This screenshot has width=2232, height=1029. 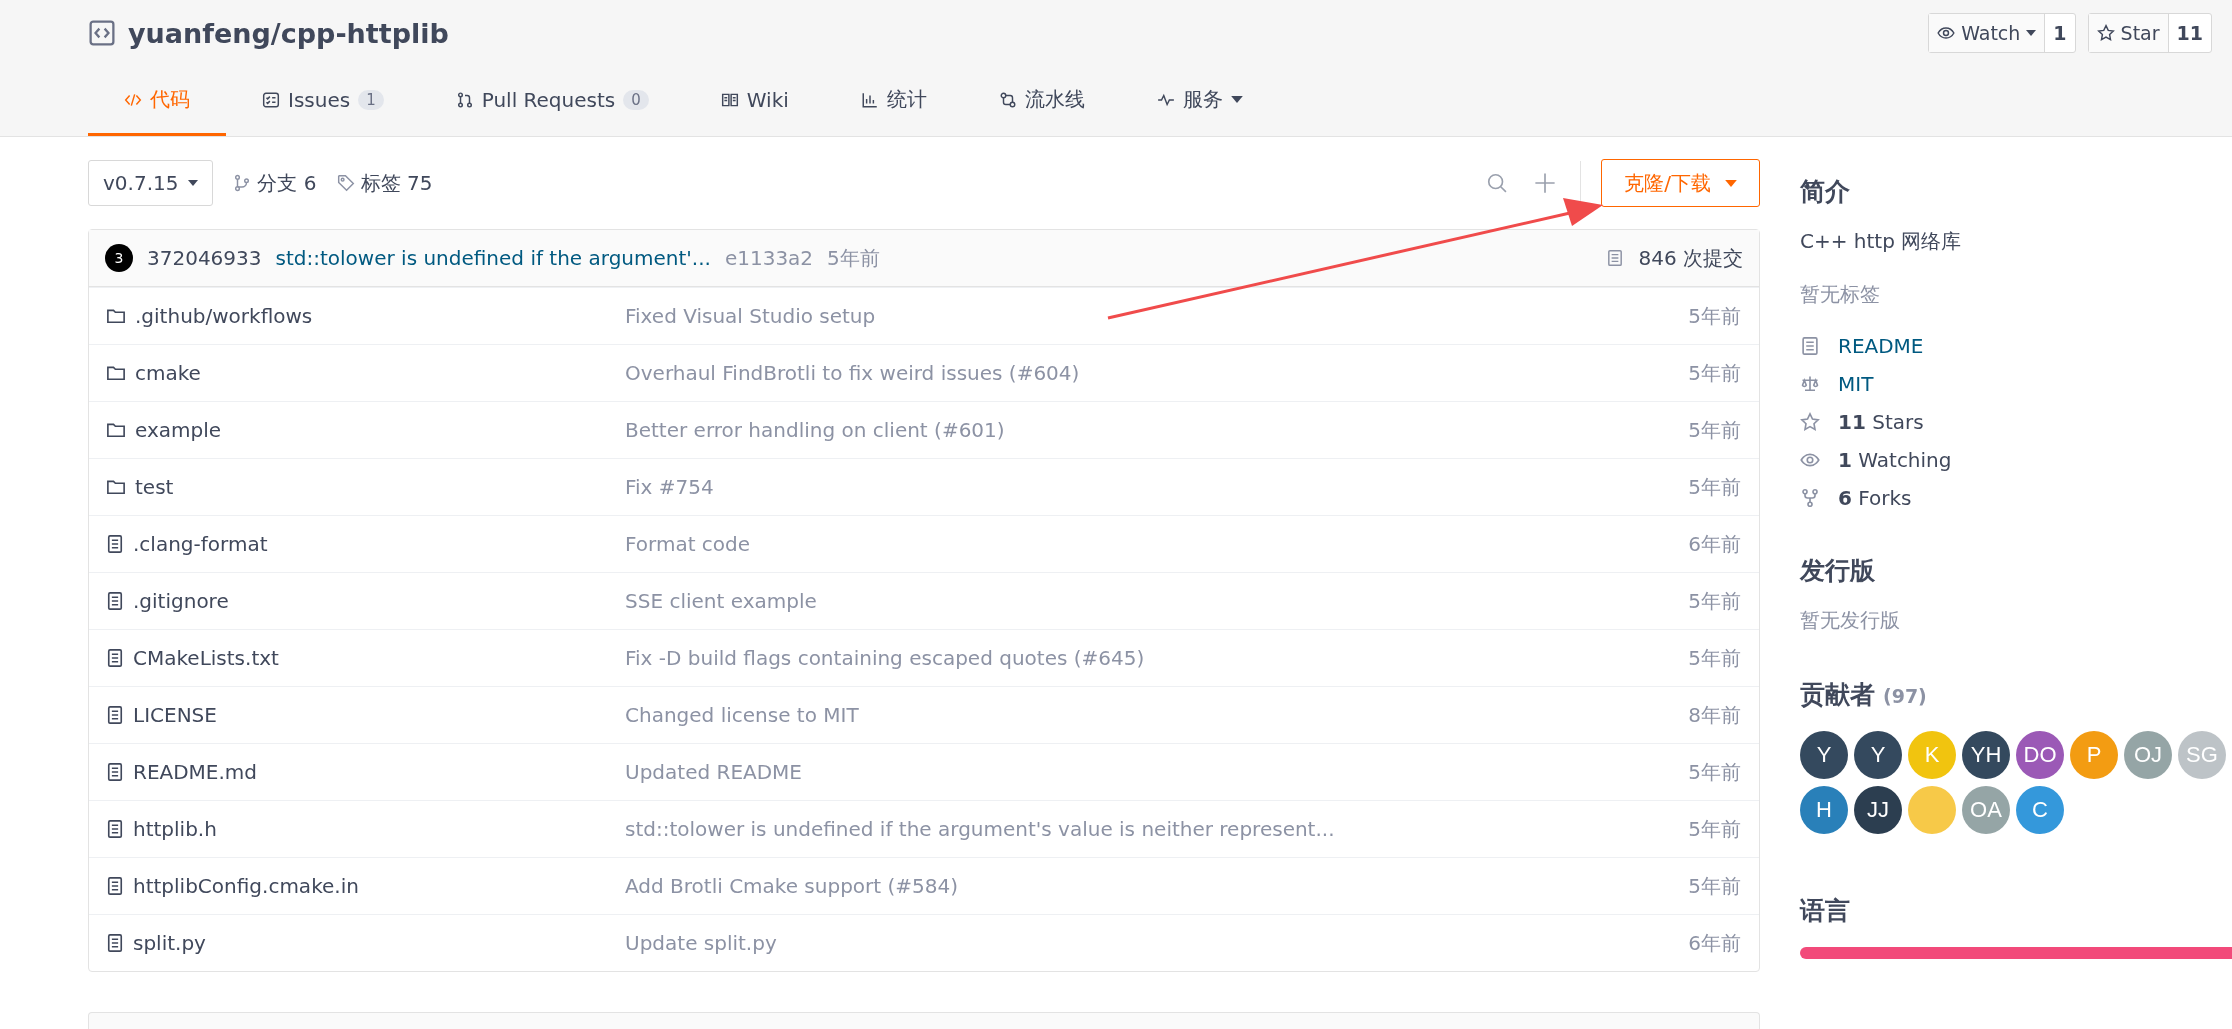 What do you see at coordinates (1856, 384) in the screenshot?
I see `sidebar-link: MIT` at bounding box center [1856, 384].